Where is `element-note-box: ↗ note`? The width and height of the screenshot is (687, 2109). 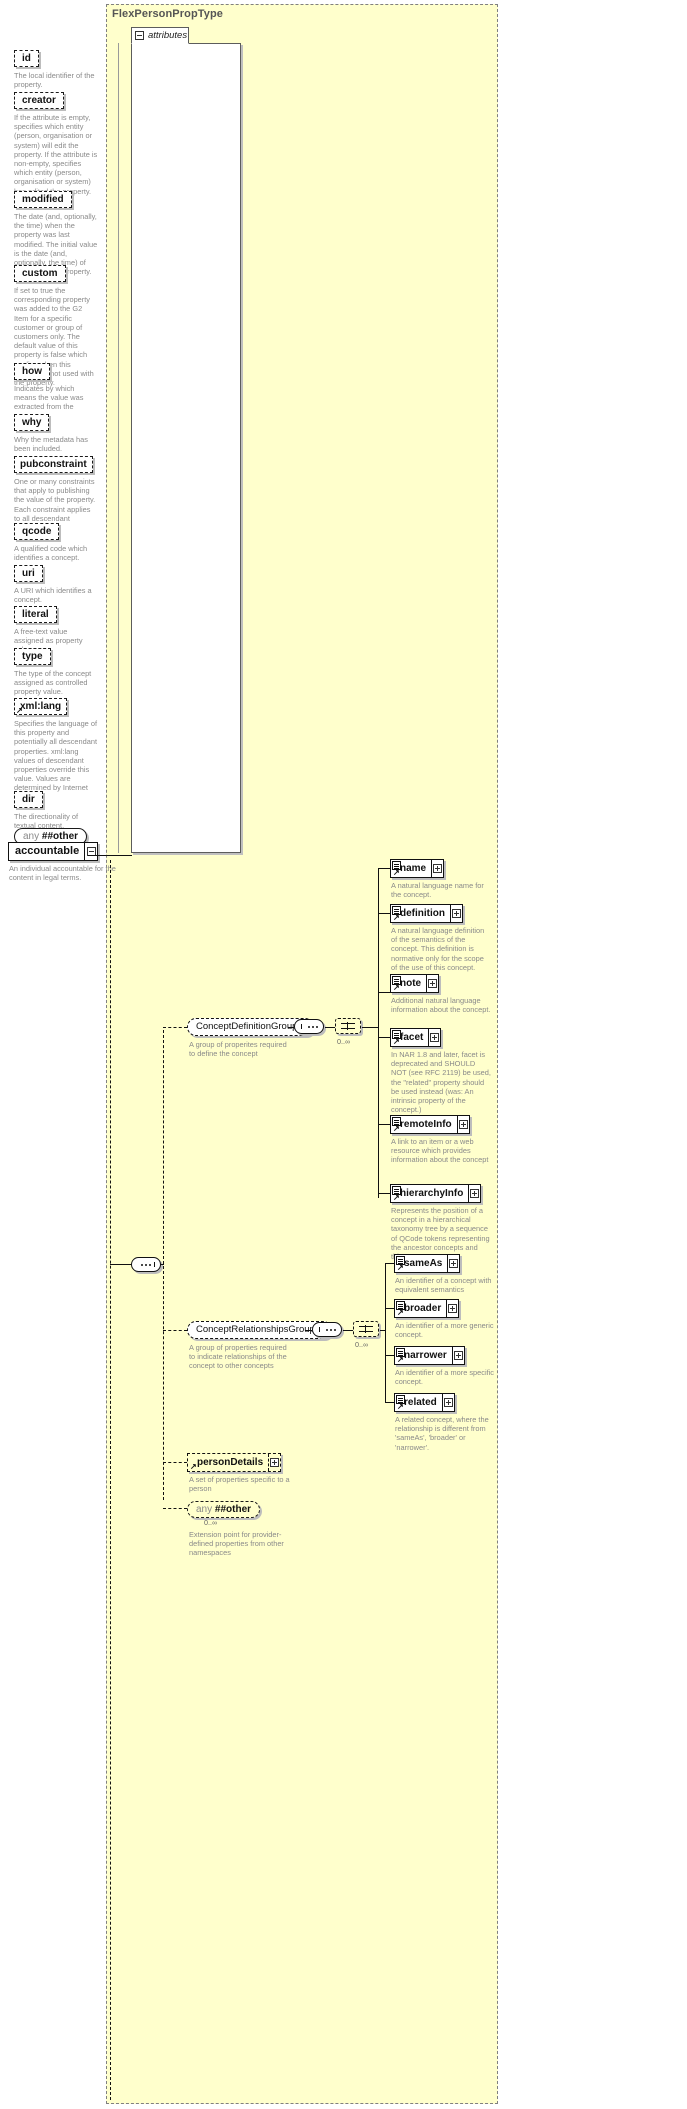
element-note-box: ↗ note is located at coordinates (415, 983).